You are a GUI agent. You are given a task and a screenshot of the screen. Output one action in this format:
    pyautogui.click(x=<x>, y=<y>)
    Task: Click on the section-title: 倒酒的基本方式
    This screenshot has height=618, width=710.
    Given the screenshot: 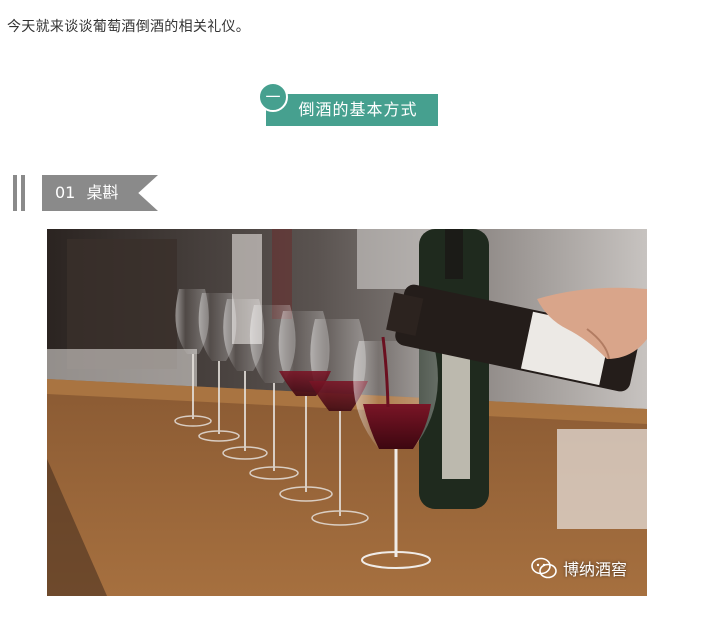 What is the action you would take?
    pyautogui.click(x=352, y=110)
    